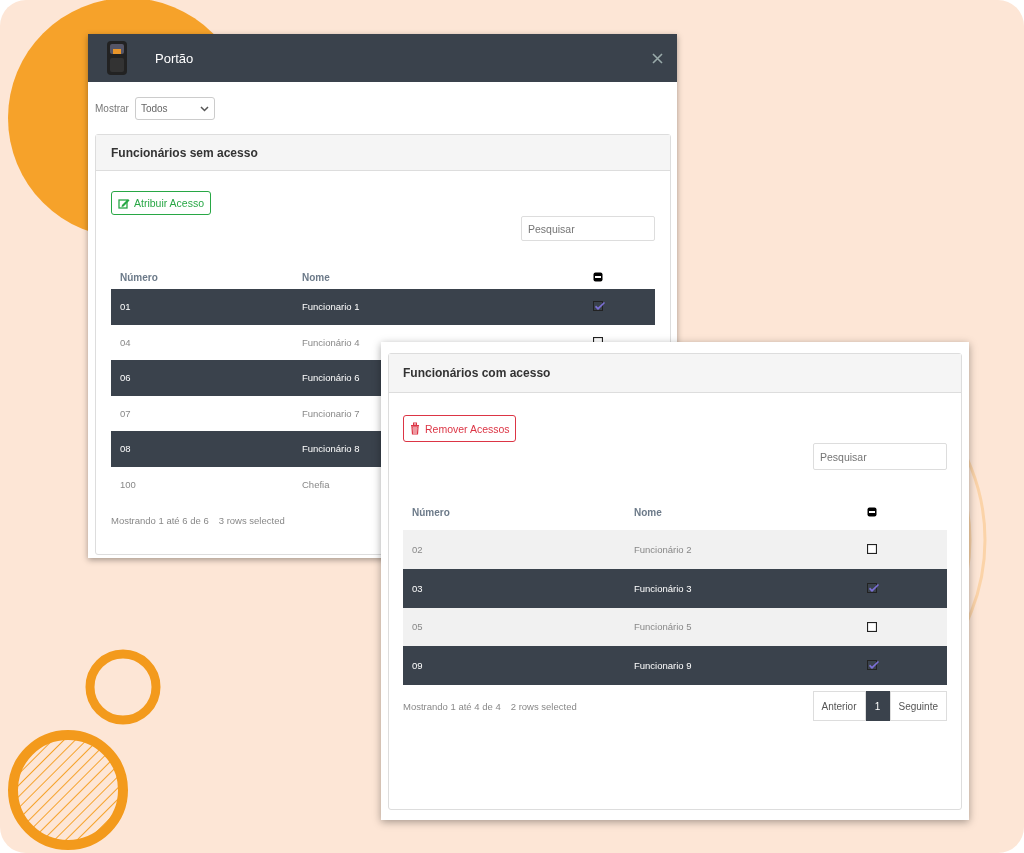 The width and height of the screenshot is (1024, 853). What do you see at coordinates (663, 588) in the screenshot?
I see `table-cell: Funcionário 3` at bounding box center [663, 588].